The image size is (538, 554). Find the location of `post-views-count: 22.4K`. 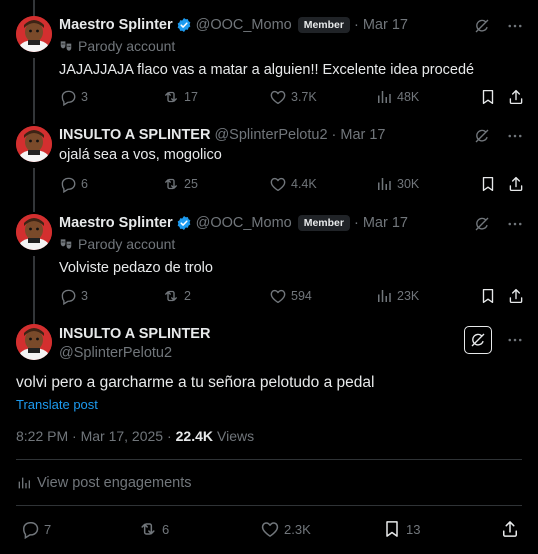

post-views-count: 22.4K is located at coordinates (194, 436).